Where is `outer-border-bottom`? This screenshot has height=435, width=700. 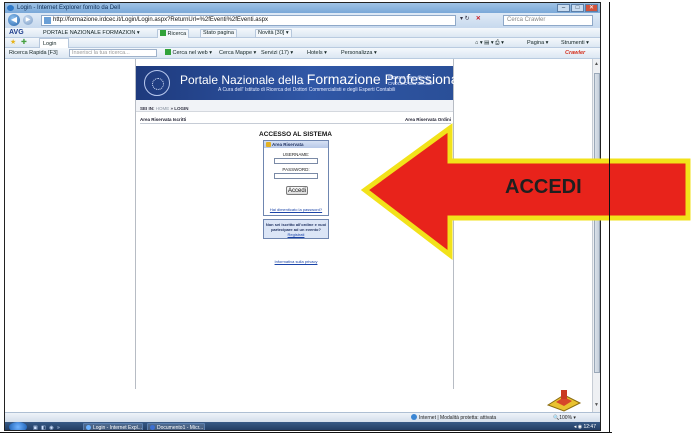 outer-border-bottom is located at coordinates (306, 432).